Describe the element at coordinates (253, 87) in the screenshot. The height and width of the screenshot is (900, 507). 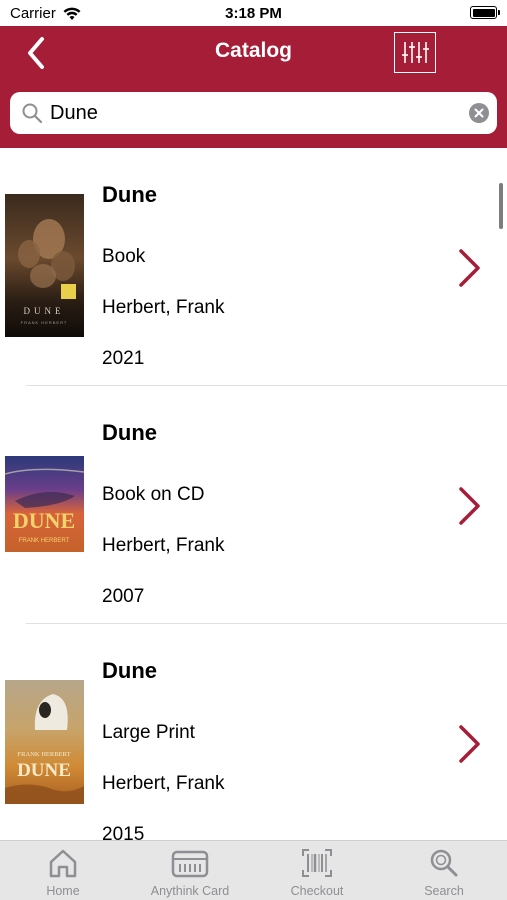
I see `nav-bar: Catalog` at that location.